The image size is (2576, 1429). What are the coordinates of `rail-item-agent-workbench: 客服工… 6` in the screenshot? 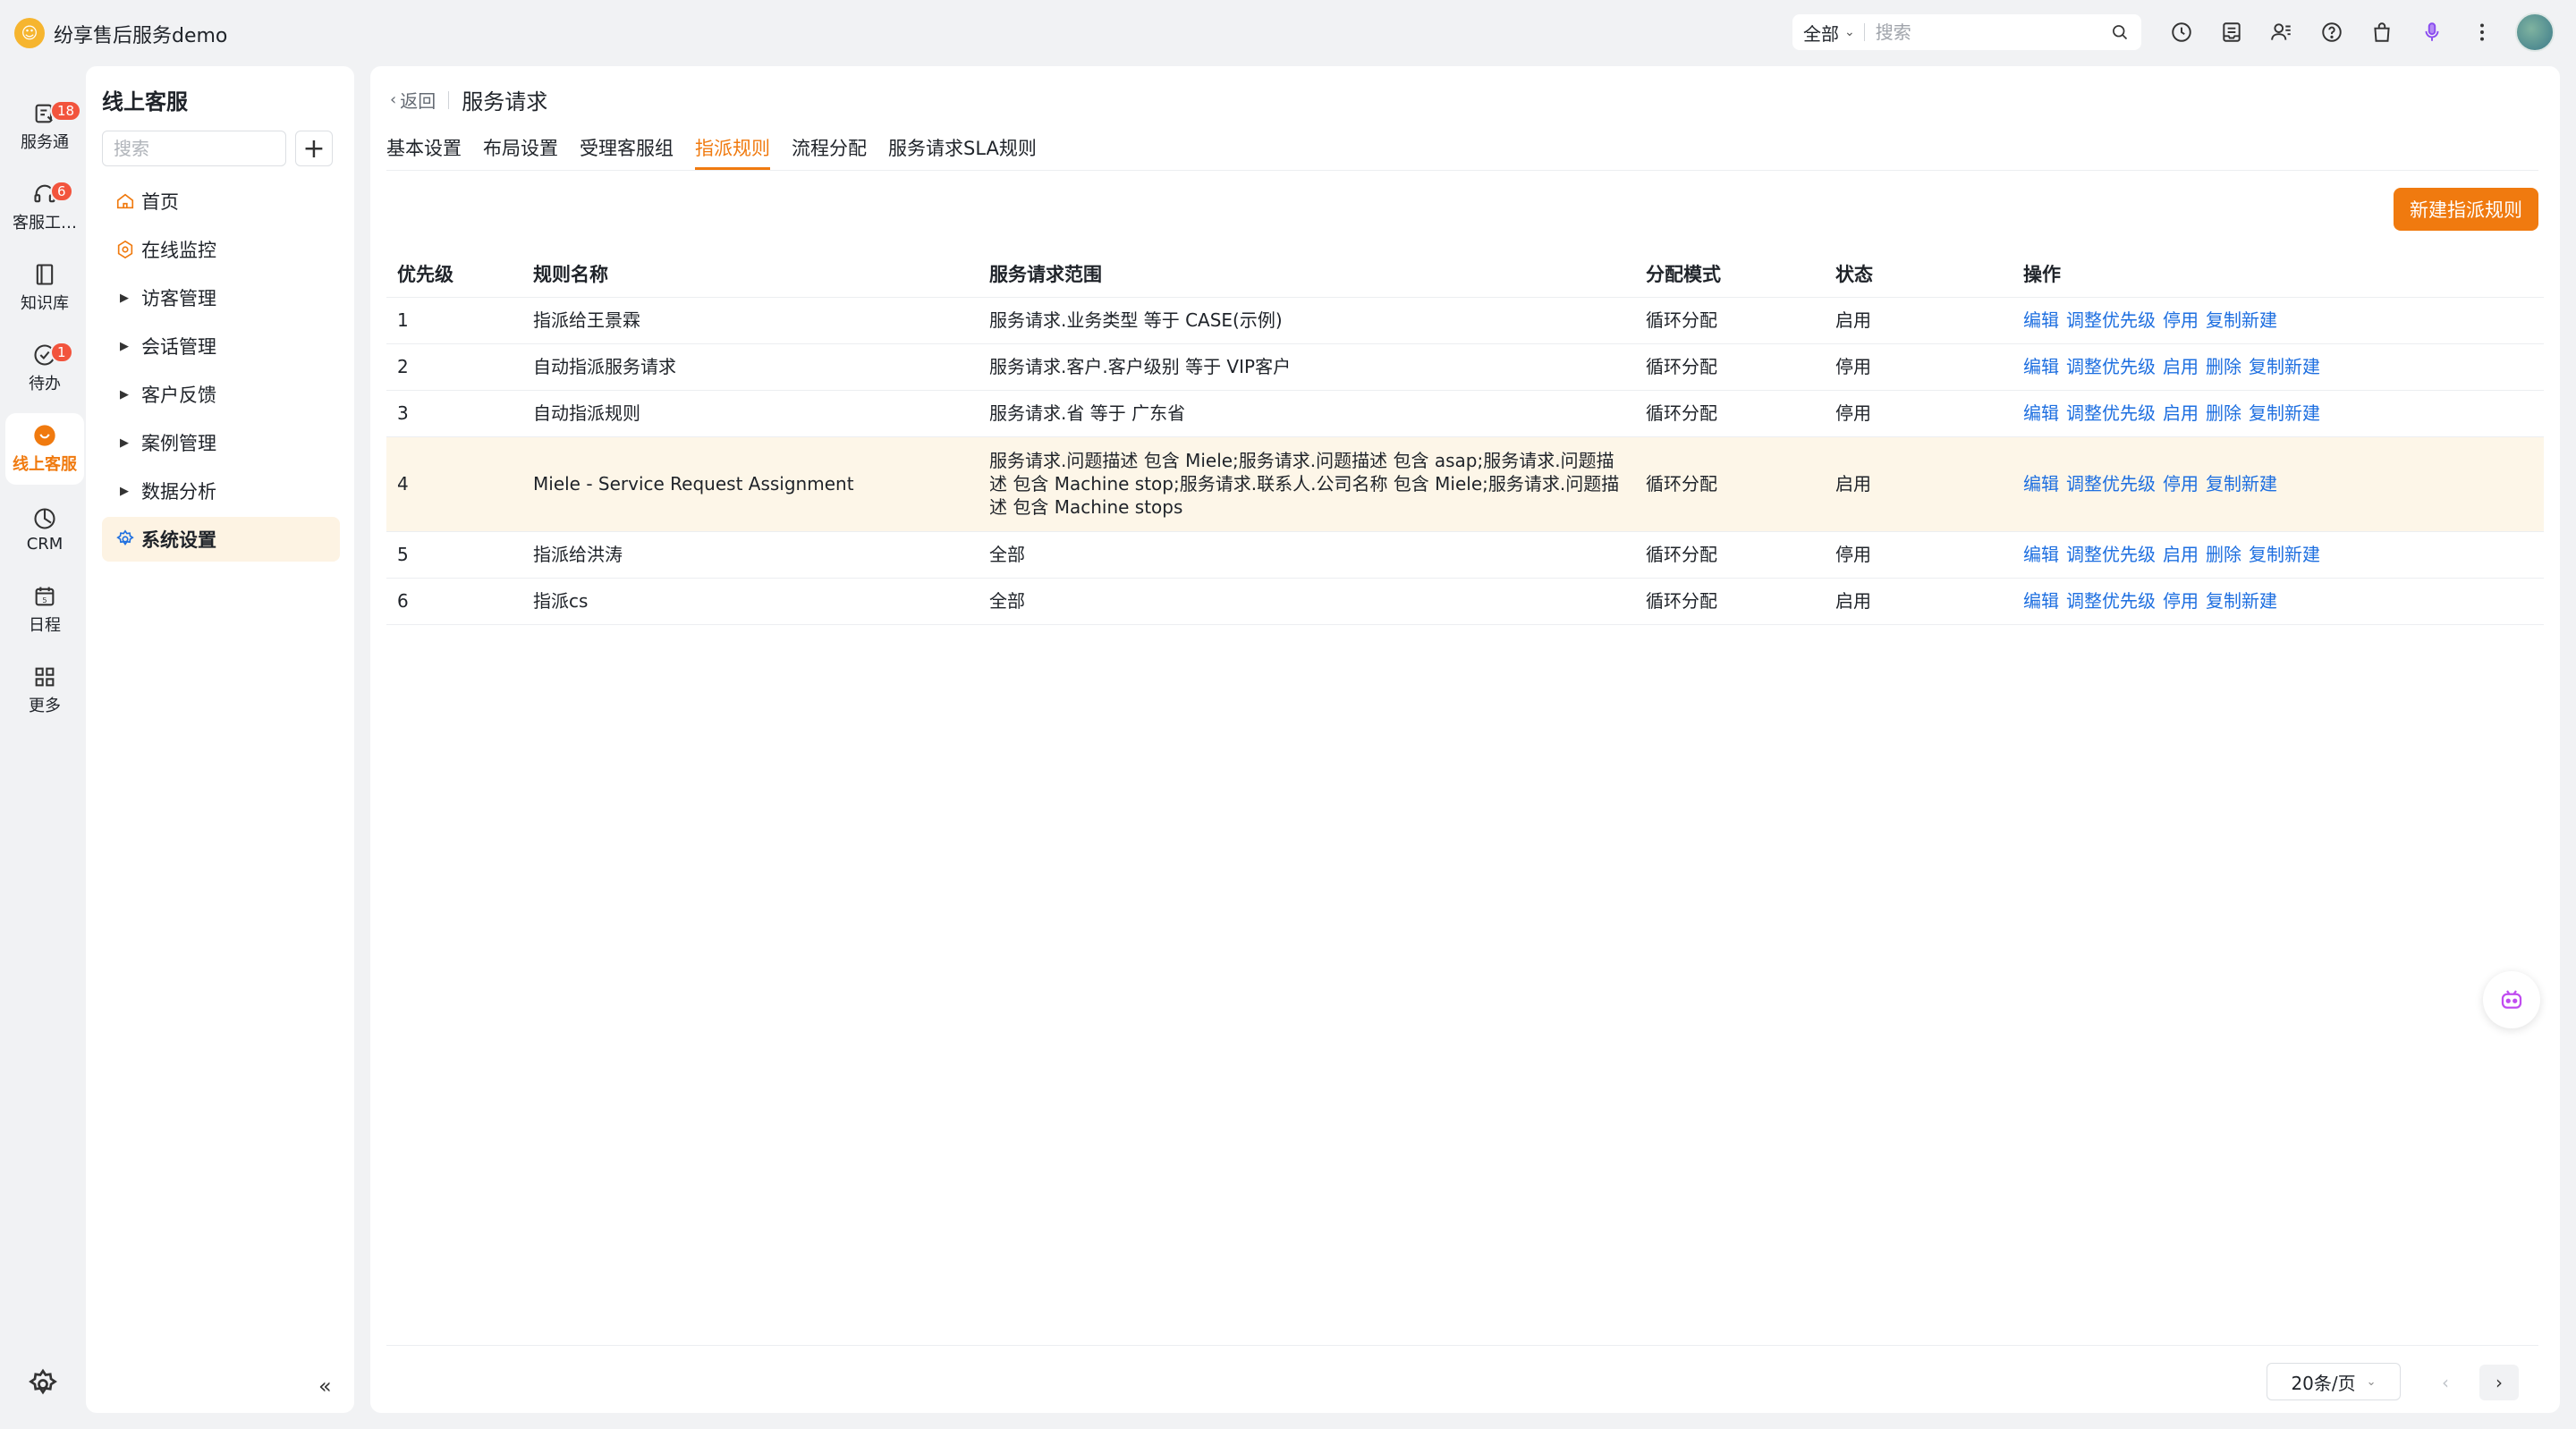 It's located at (44, 207).